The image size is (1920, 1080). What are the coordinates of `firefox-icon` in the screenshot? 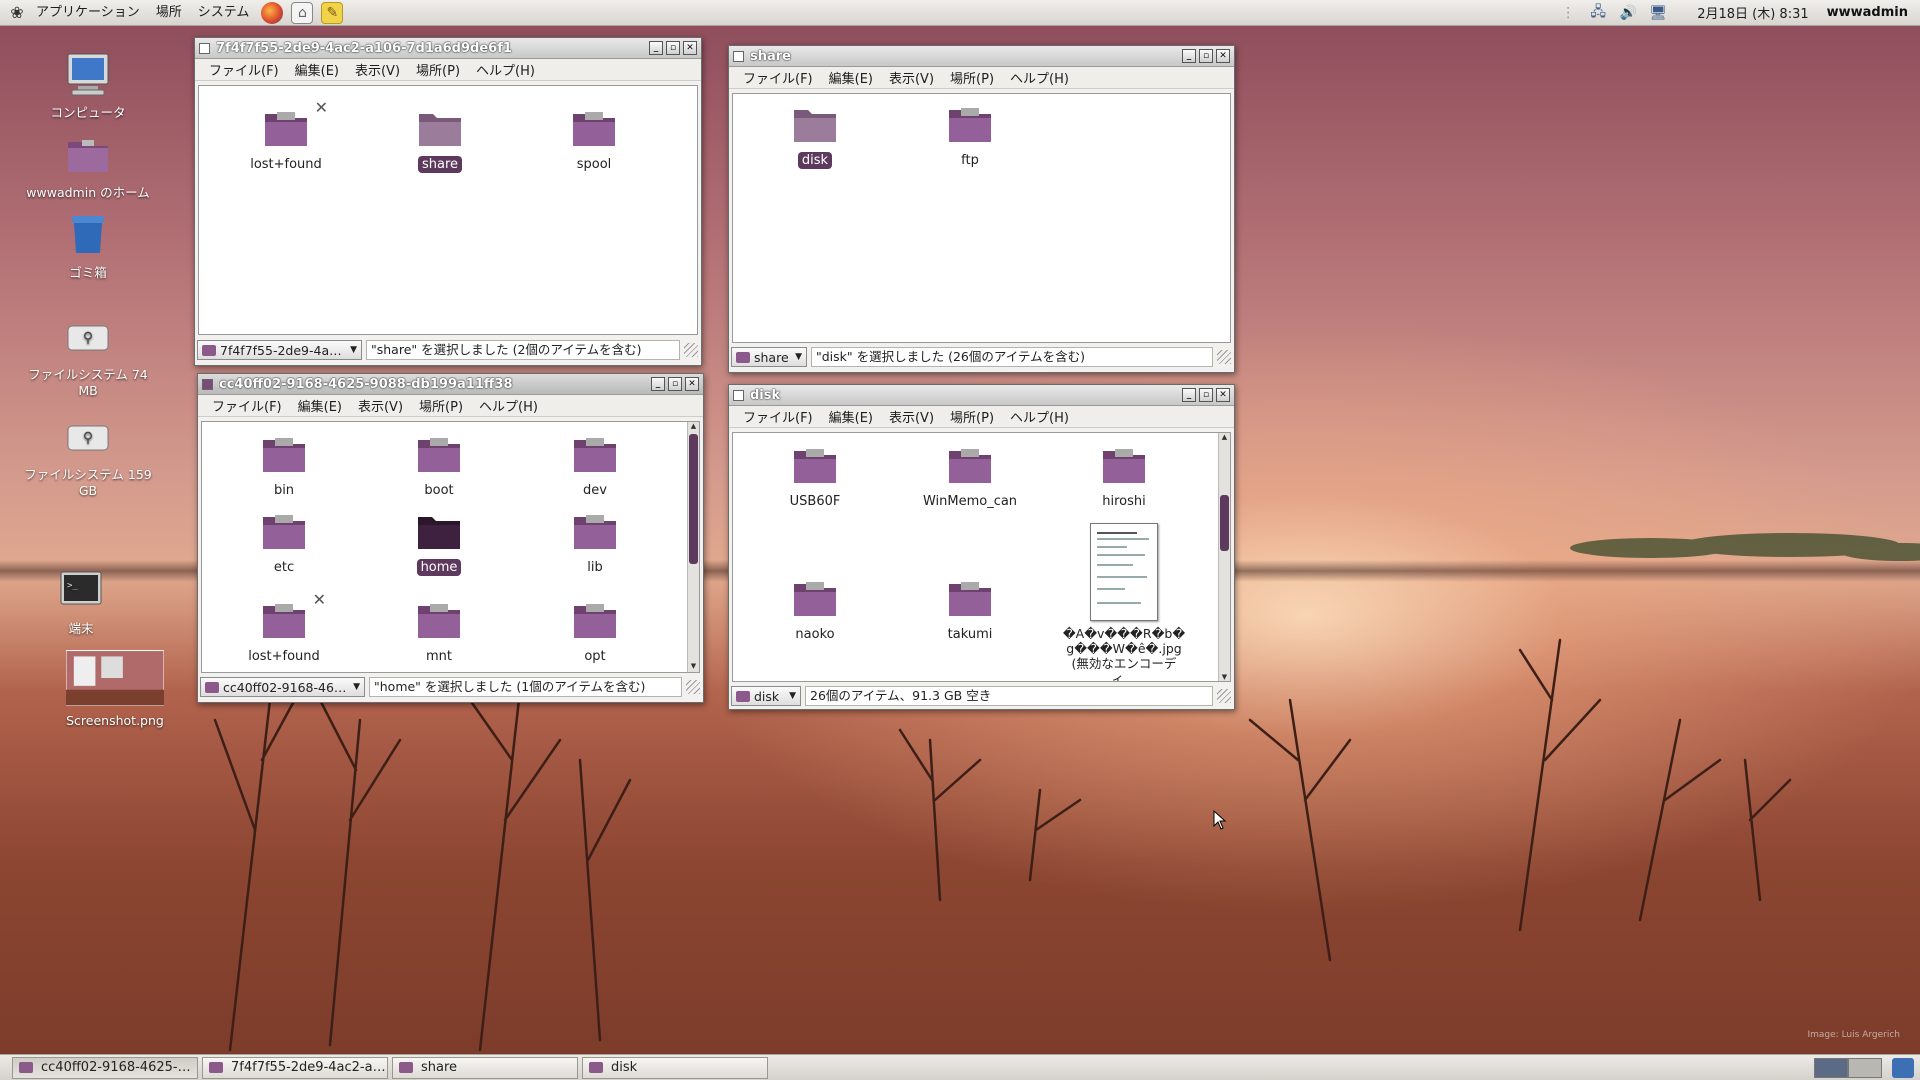 It's located at (272, 12).